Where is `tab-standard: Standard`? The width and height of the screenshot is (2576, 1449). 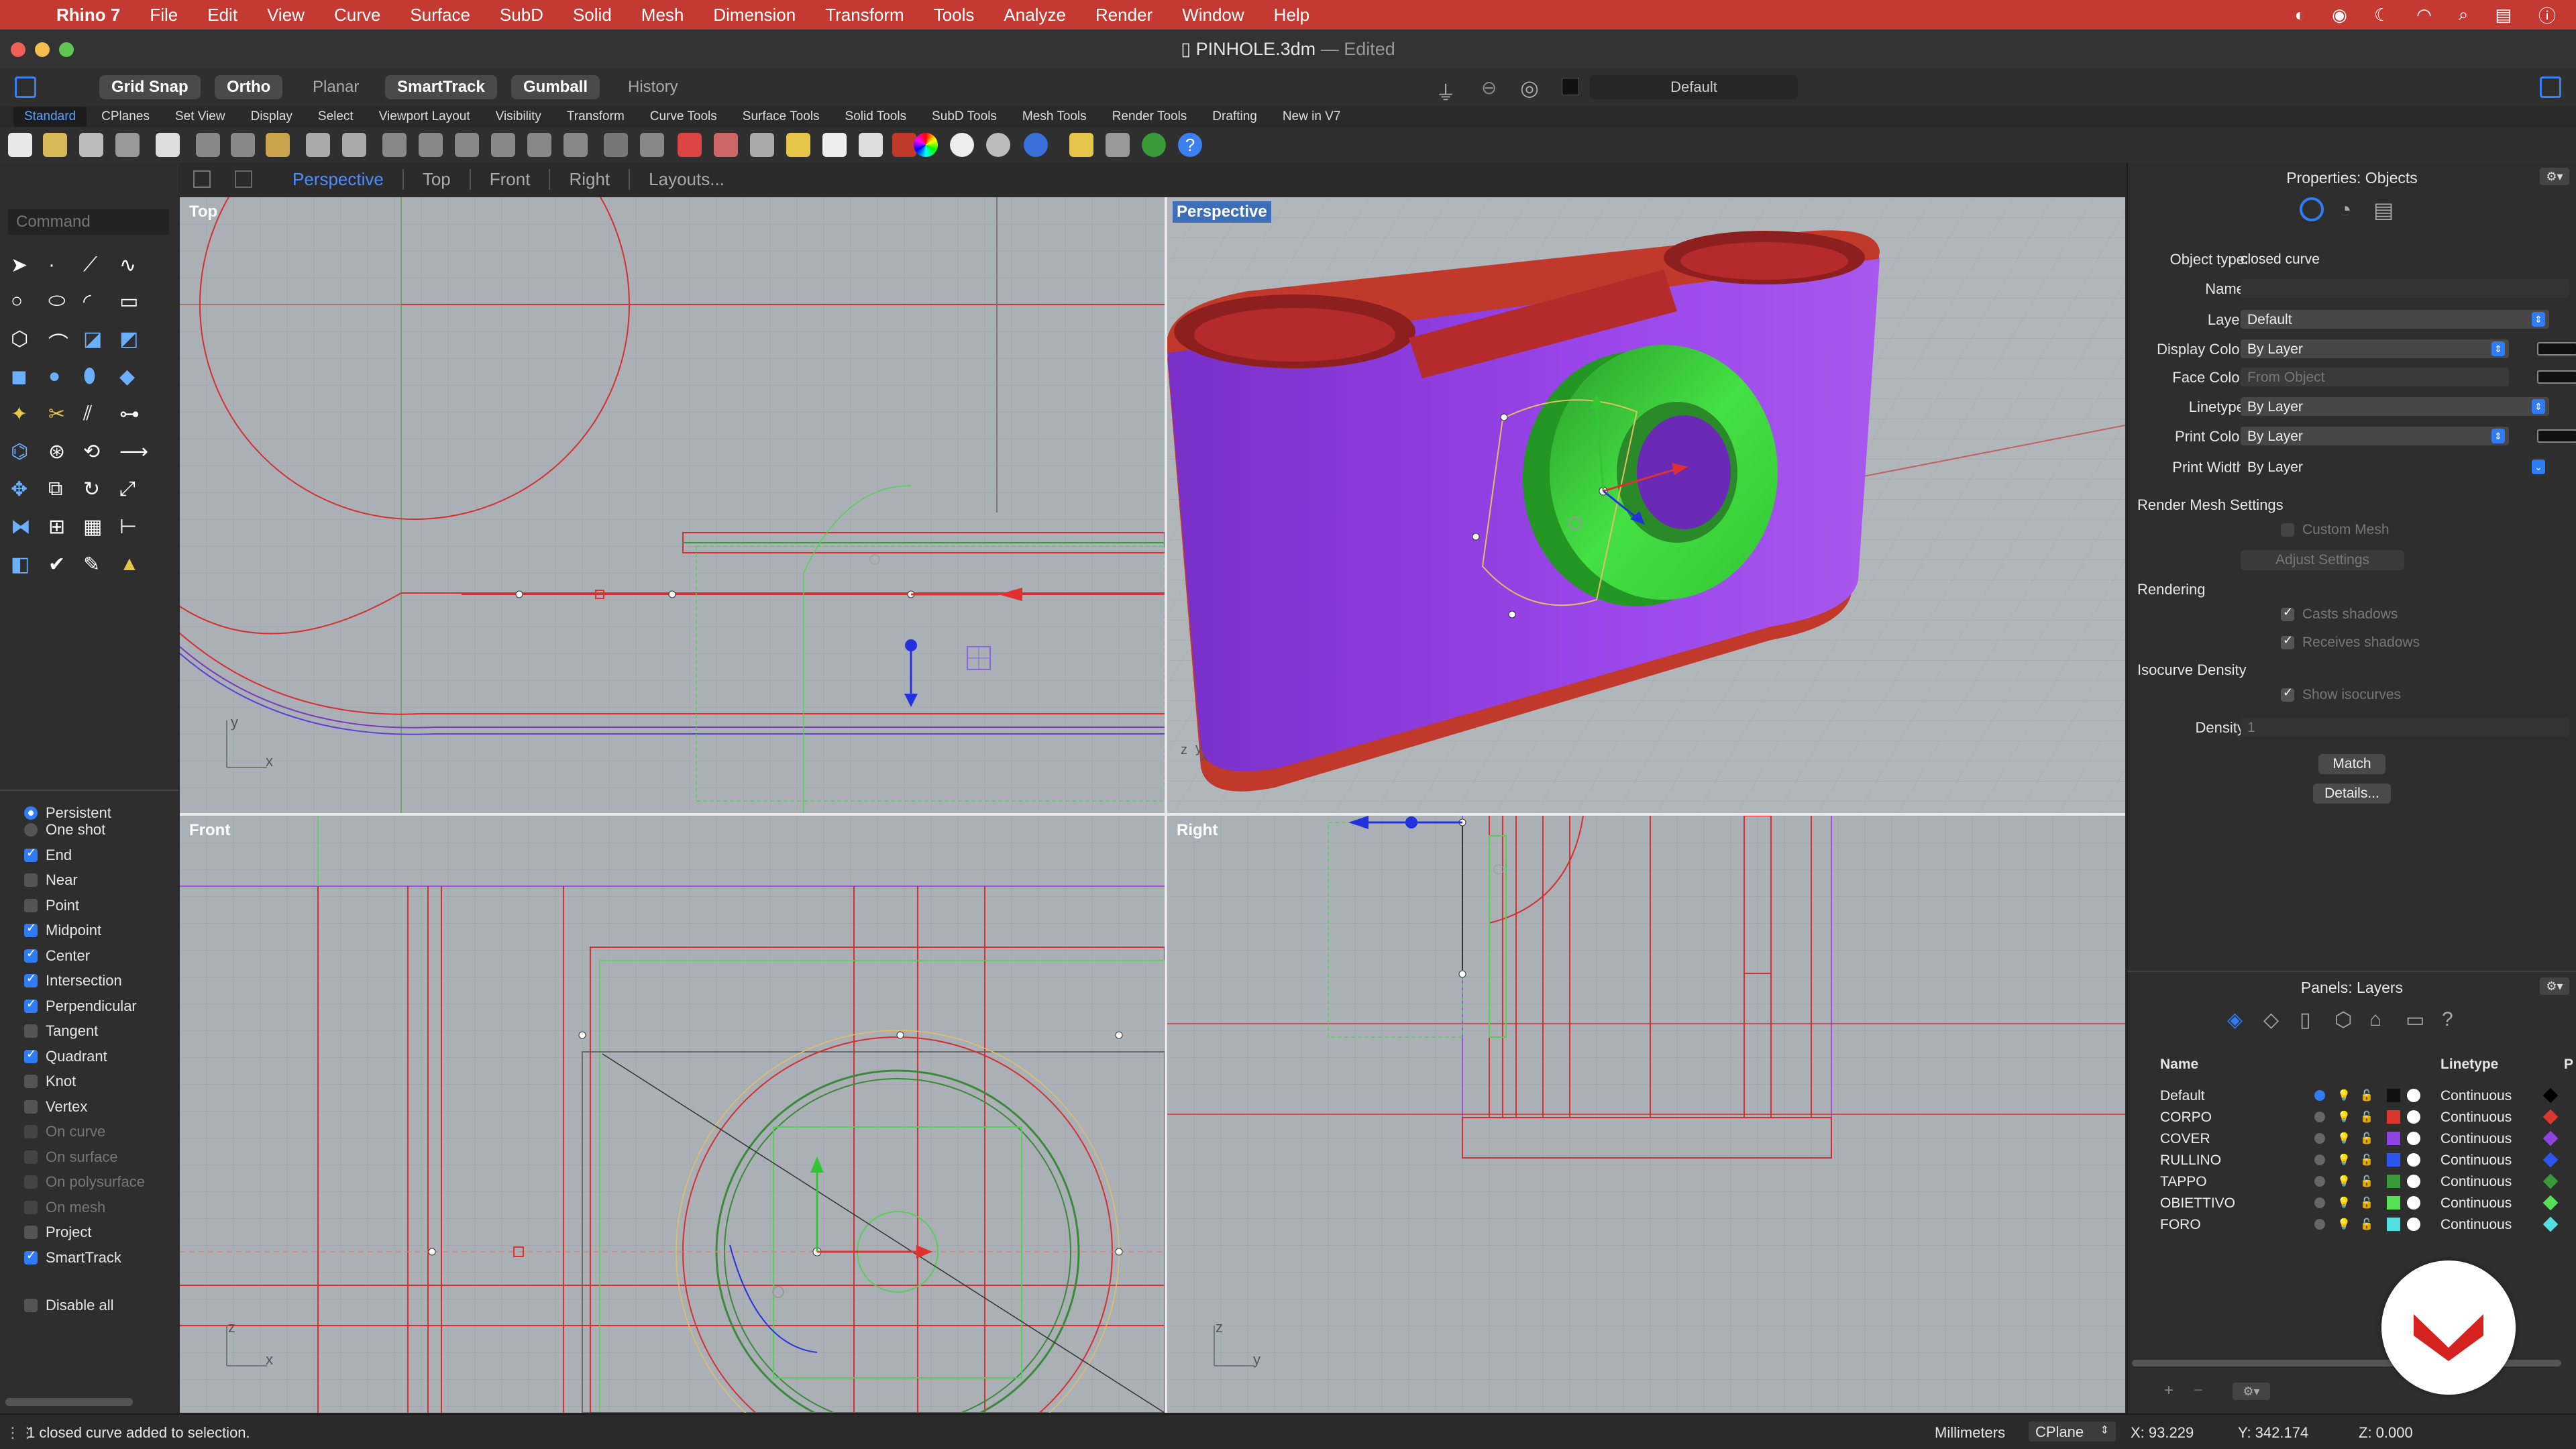
tab-standard: Standard is located at coordinates (50, 117).